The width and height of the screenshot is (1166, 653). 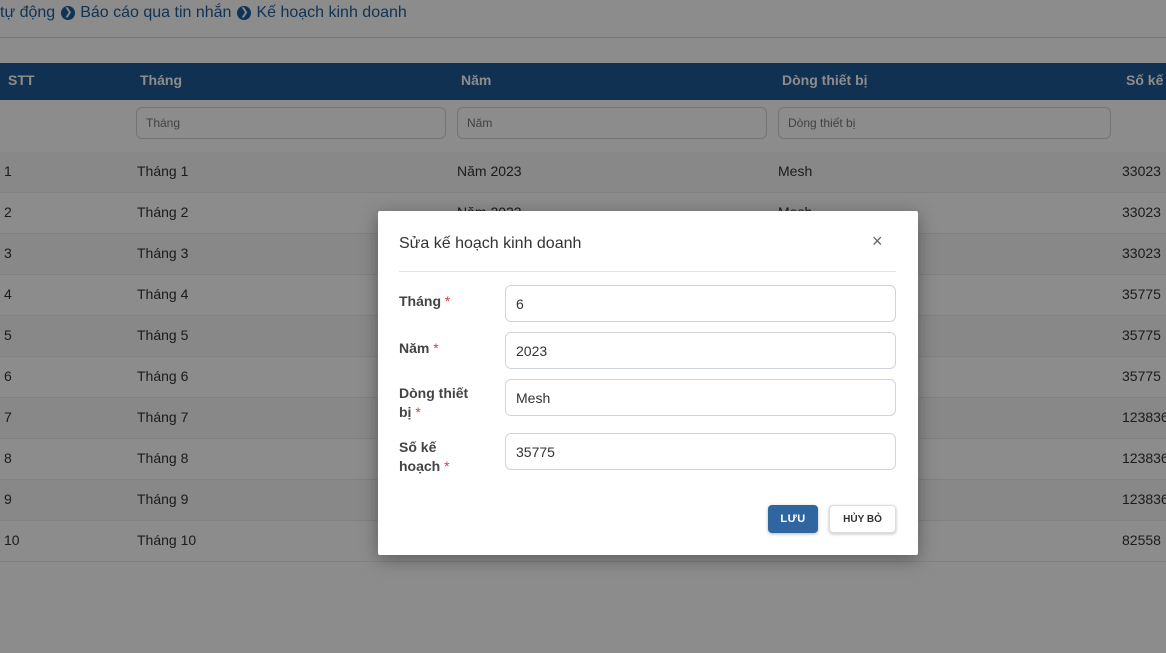 I want to click on month-field, so click(x=700, y=303).